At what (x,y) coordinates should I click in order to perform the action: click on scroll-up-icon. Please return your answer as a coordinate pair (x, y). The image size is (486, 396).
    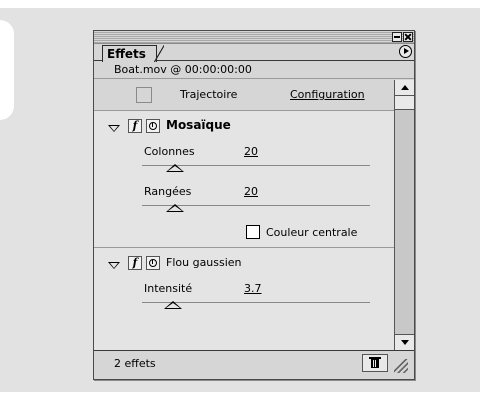
    Looking at the image, I should click on (404, 88).